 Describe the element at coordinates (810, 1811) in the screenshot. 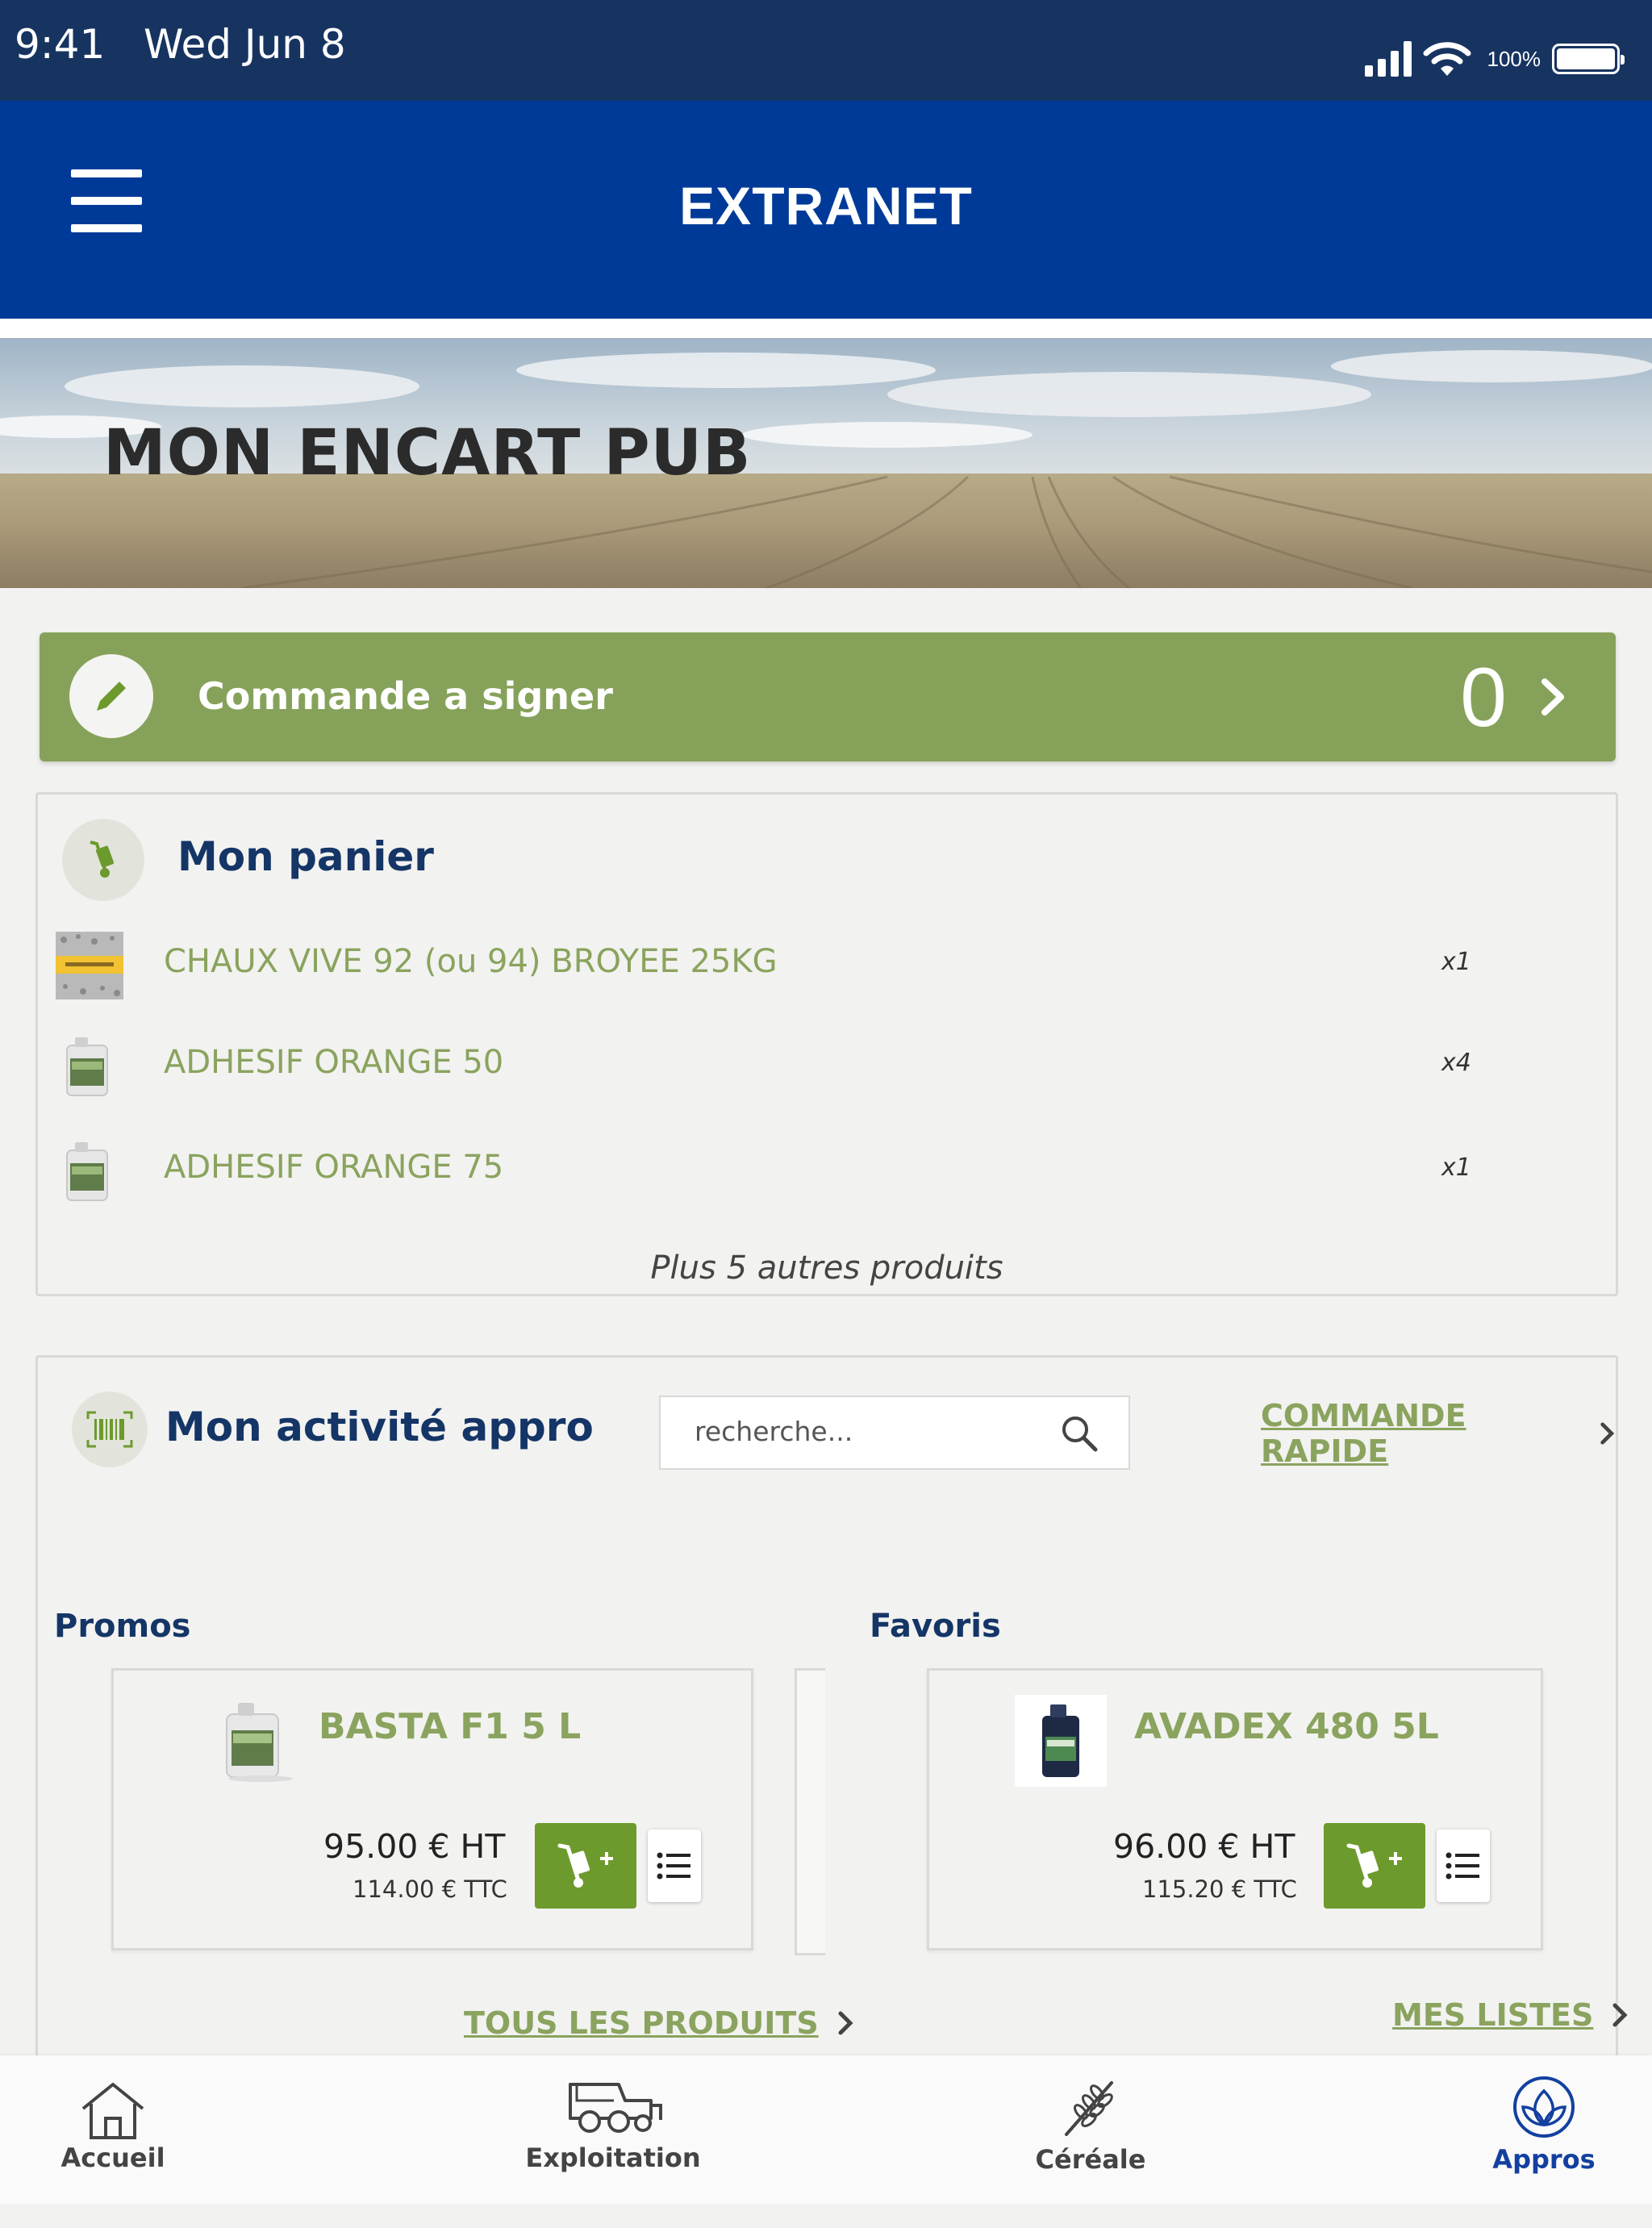

I see `next-promo-card-peek` at that location.